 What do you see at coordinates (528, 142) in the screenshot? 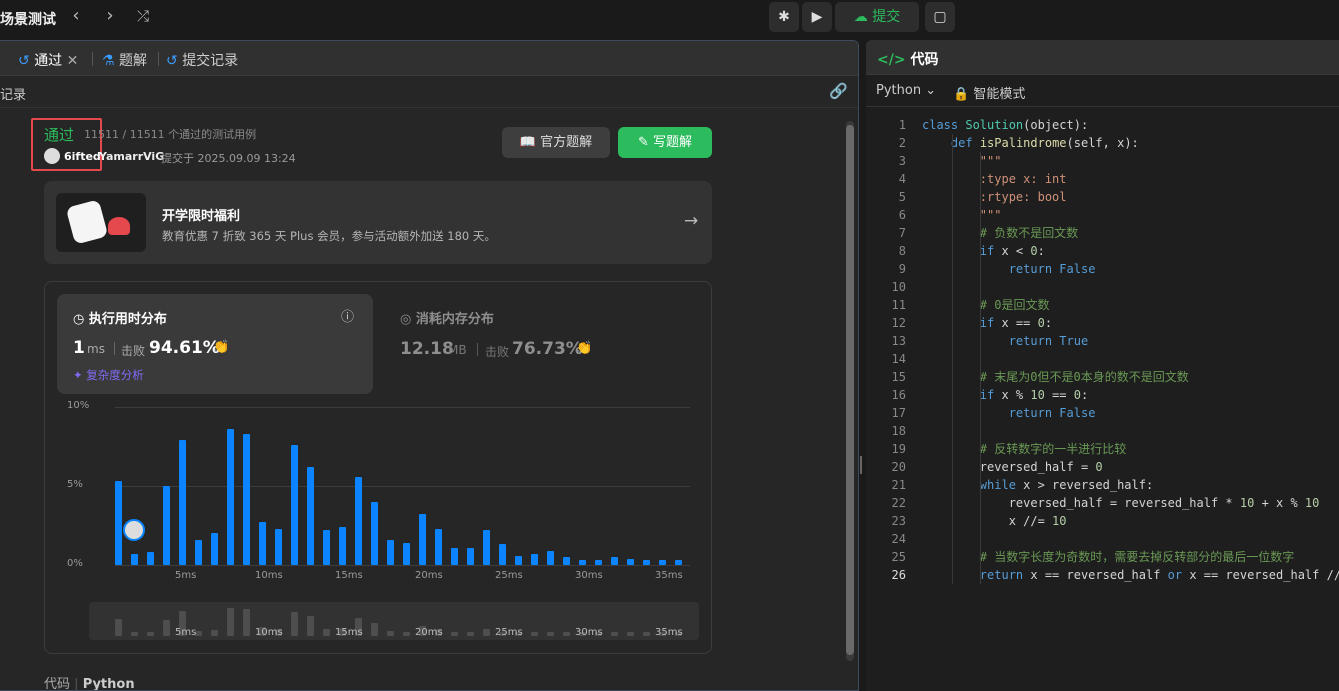
I see `book-icon: 📖` at bounding box center [528, 142].